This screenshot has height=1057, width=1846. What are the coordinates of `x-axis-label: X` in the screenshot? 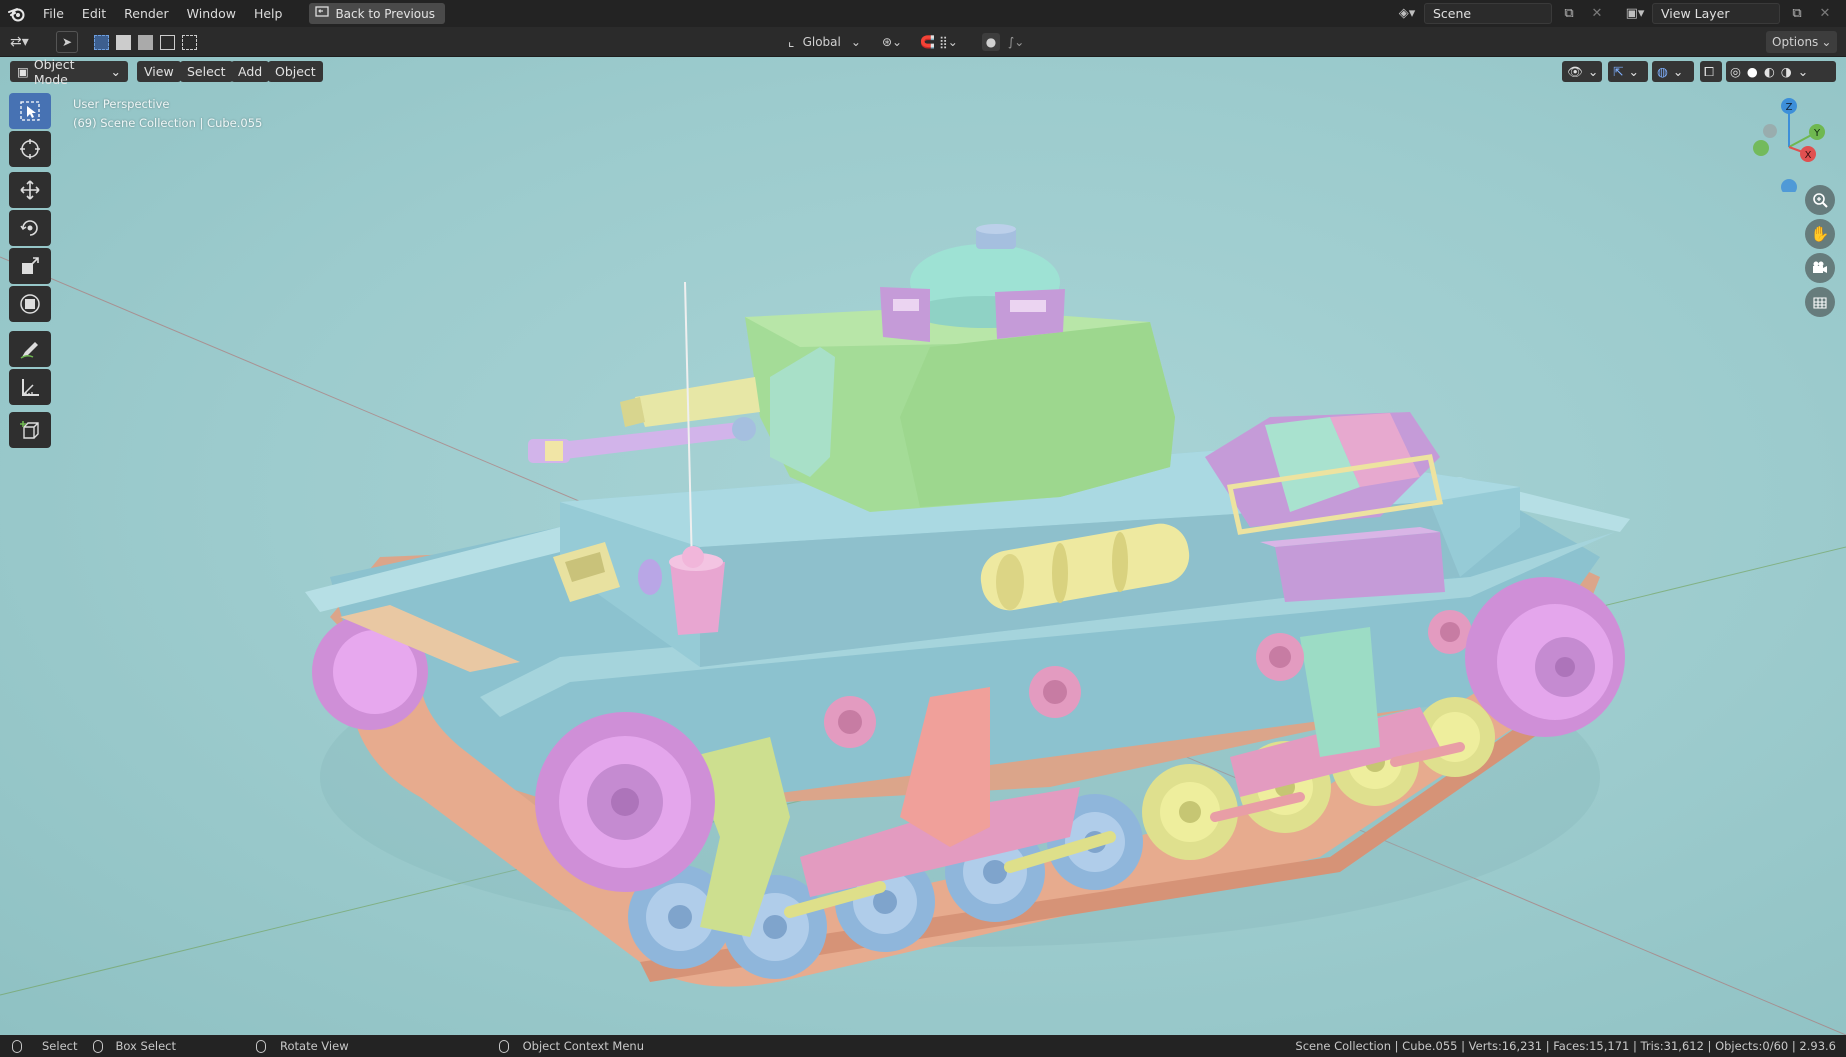 It's located at (1808, 155).